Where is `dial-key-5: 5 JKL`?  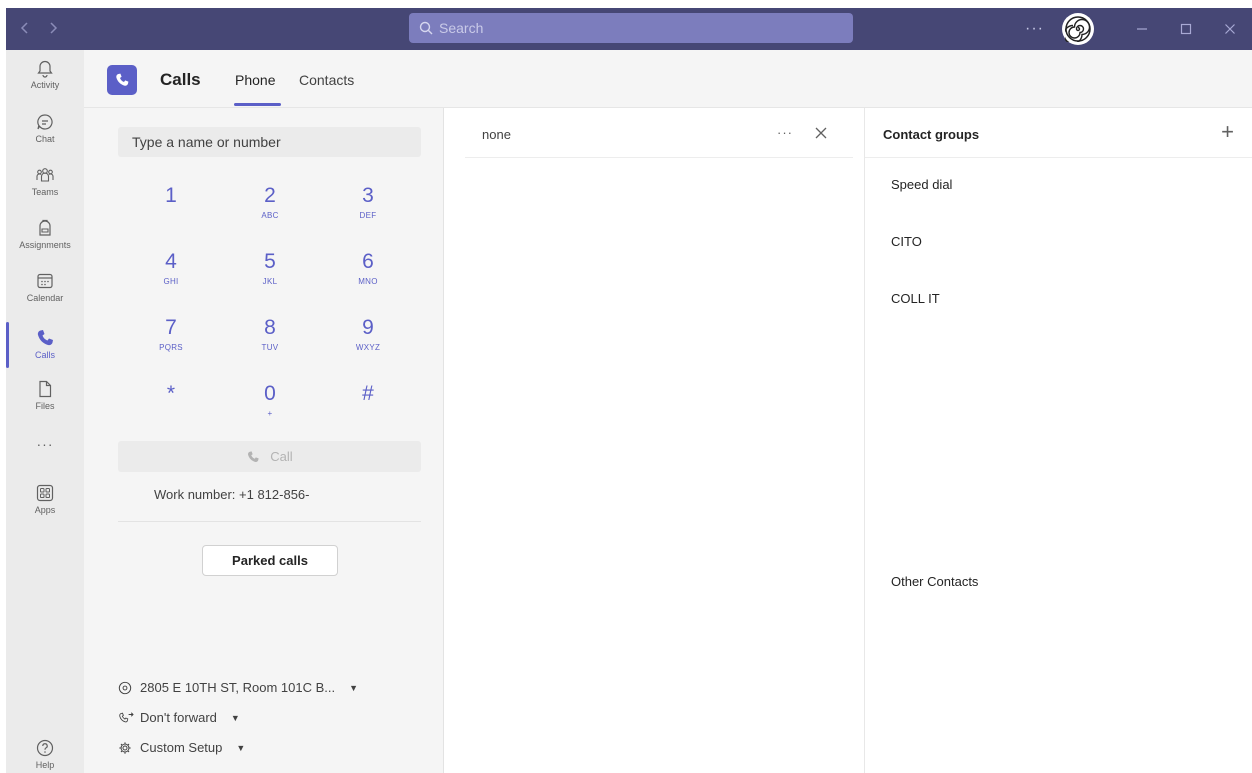 dial-key-5: 5 JKL is located at coordinates (270, 278).